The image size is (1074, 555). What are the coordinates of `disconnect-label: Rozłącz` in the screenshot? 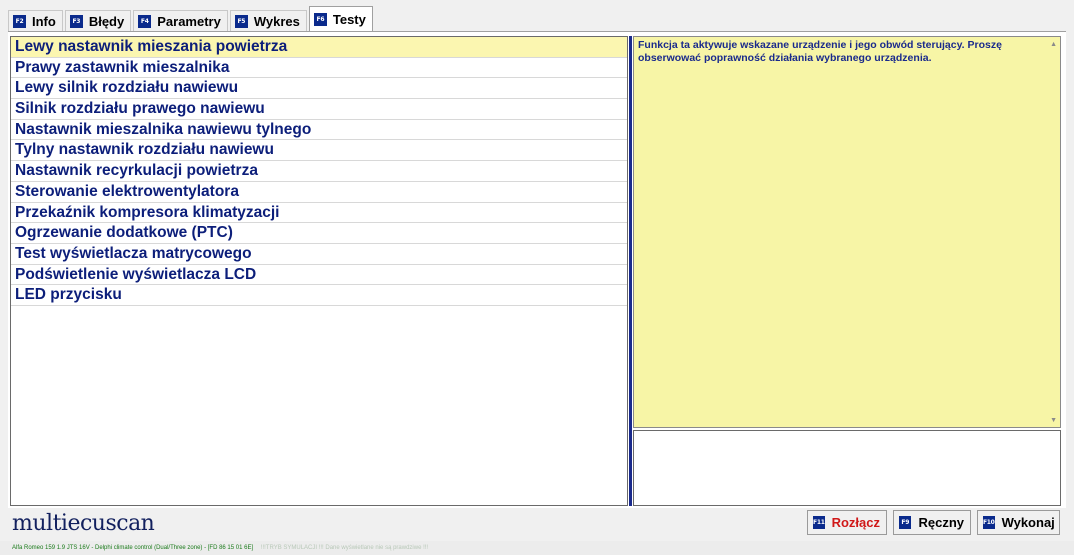 It's located at (855, 522).